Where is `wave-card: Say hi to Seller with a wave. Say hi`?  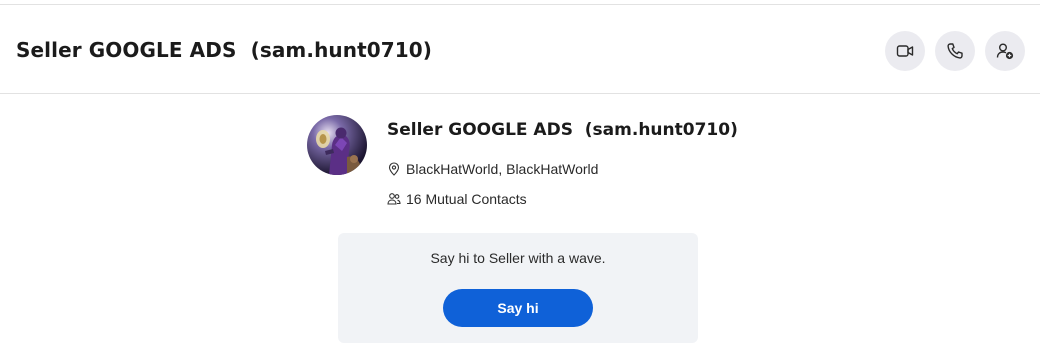 wave-card: Say hi to Seller with a wave. Say hi is located at coordinates (518, 288).